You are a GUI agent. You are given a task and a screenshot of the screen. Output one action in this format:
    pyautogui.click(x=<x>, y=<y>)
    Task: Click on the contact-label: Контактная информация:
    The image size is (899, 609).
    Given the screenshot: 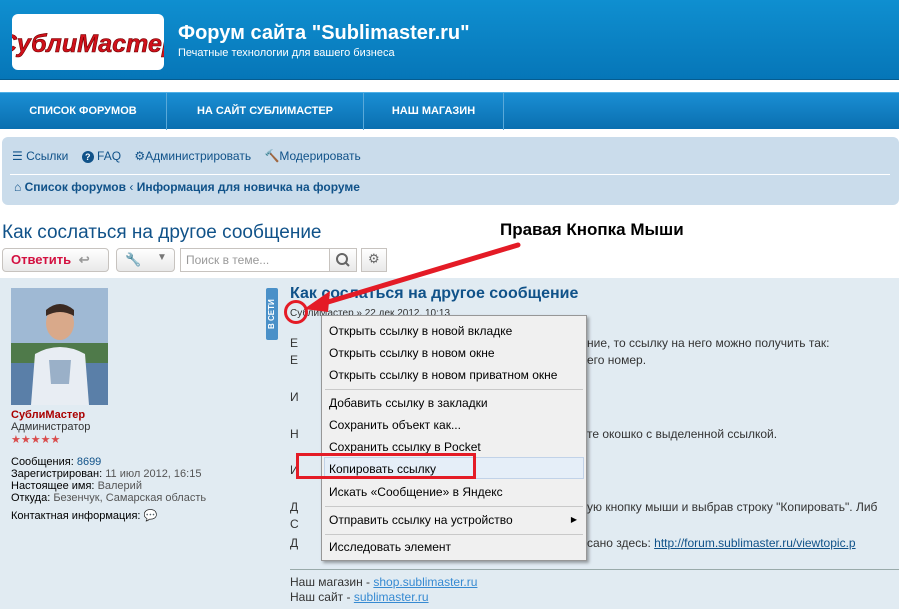 What is the action you would take?
    pyautogui.click(x=76, y=516)
    